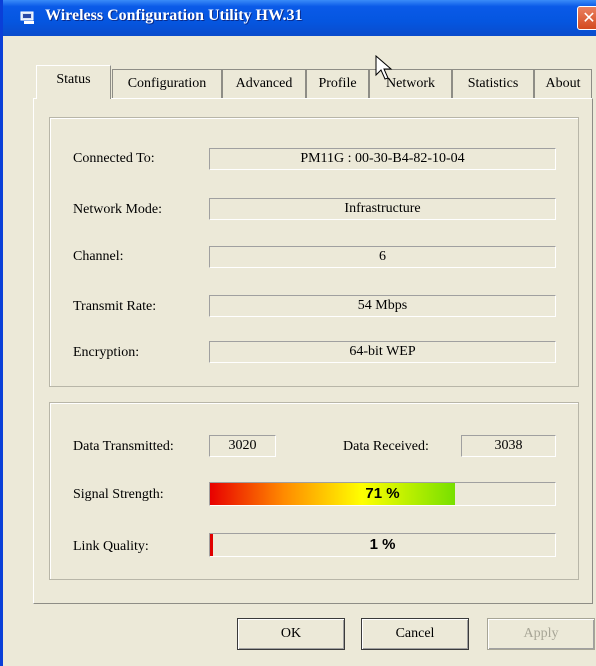 The height and width of the screenshot is (666, 596). I want to click on signal-strength-bar: 71 %, so click(382, 494).